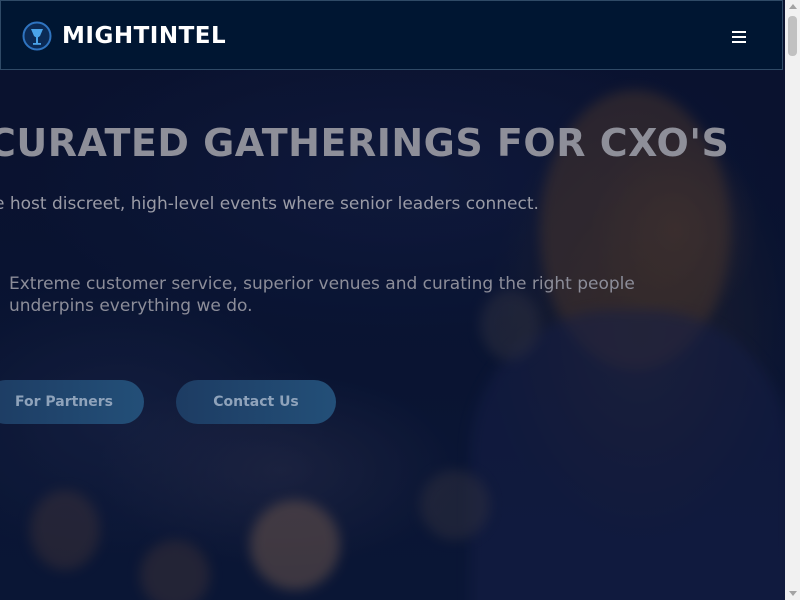 The height and width of the screenshot is (600, 800). I want to click on for-partners-button: For Partners, so click(72, 402).